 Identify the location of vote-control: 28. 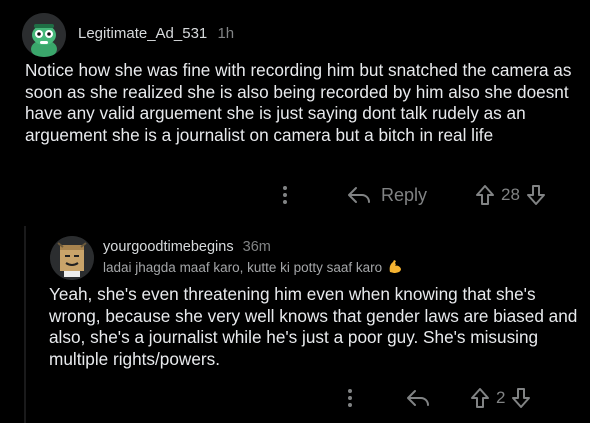
(510, 195).